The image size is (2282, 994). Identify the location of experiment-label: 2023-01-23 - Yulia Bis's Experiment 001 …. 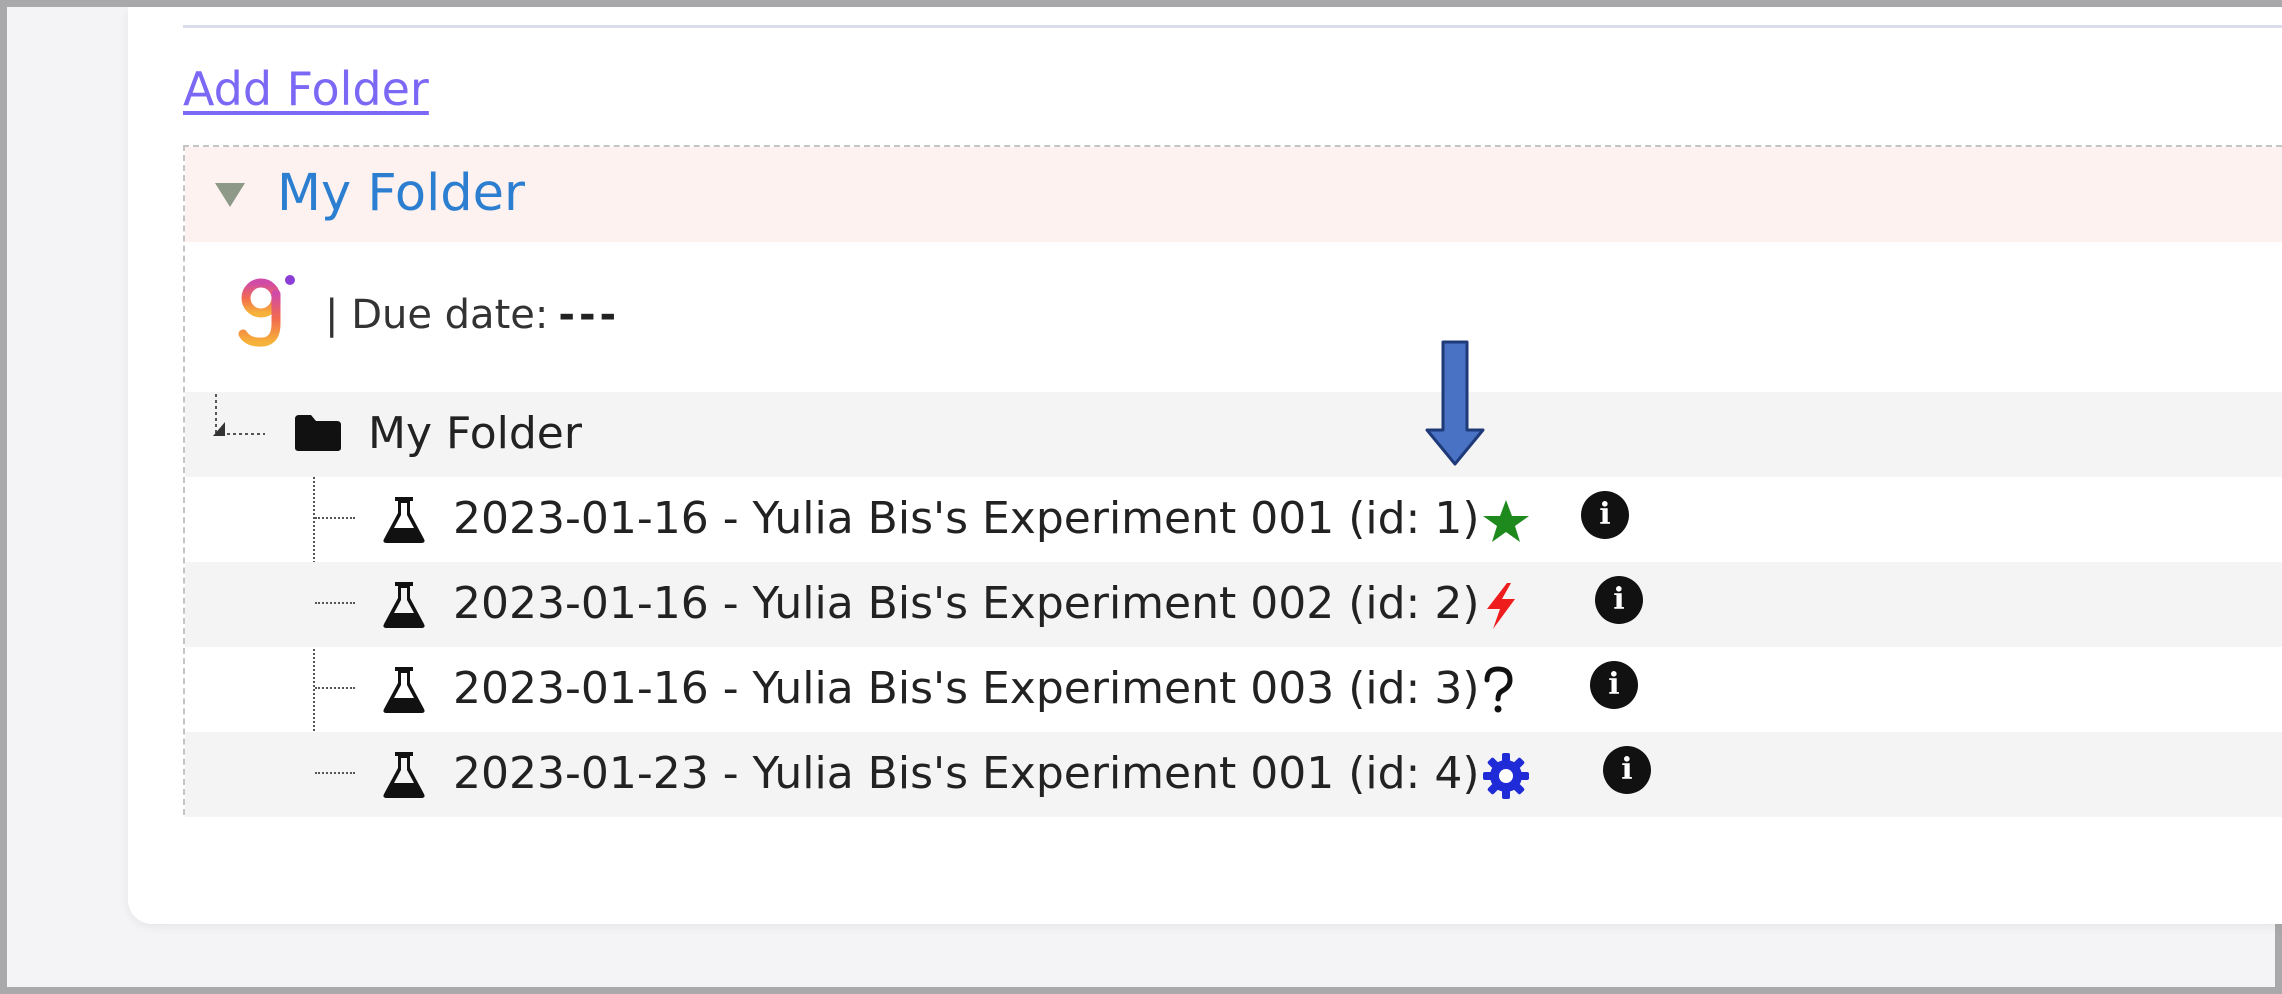
(992, 774).